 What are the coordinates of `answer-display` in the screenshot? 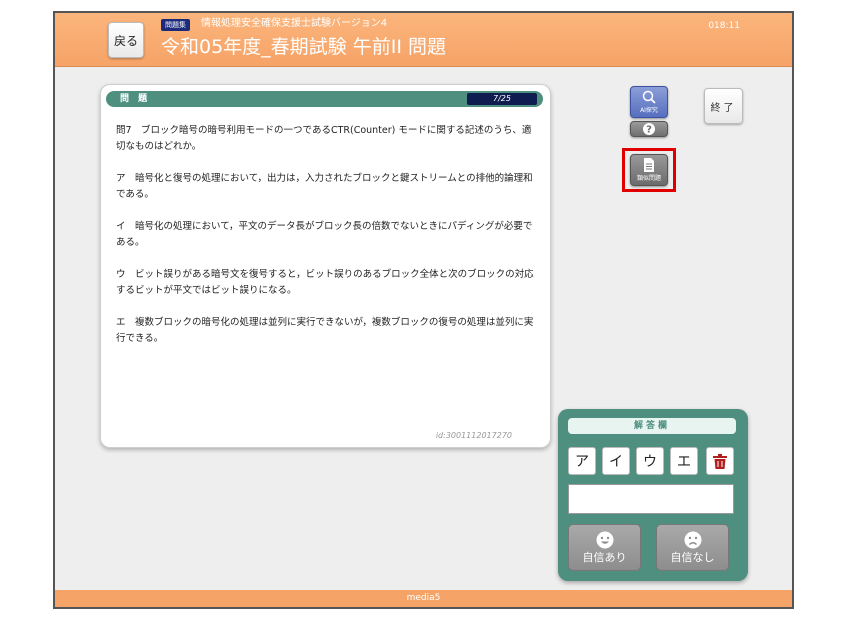 It's located at (651, 499).